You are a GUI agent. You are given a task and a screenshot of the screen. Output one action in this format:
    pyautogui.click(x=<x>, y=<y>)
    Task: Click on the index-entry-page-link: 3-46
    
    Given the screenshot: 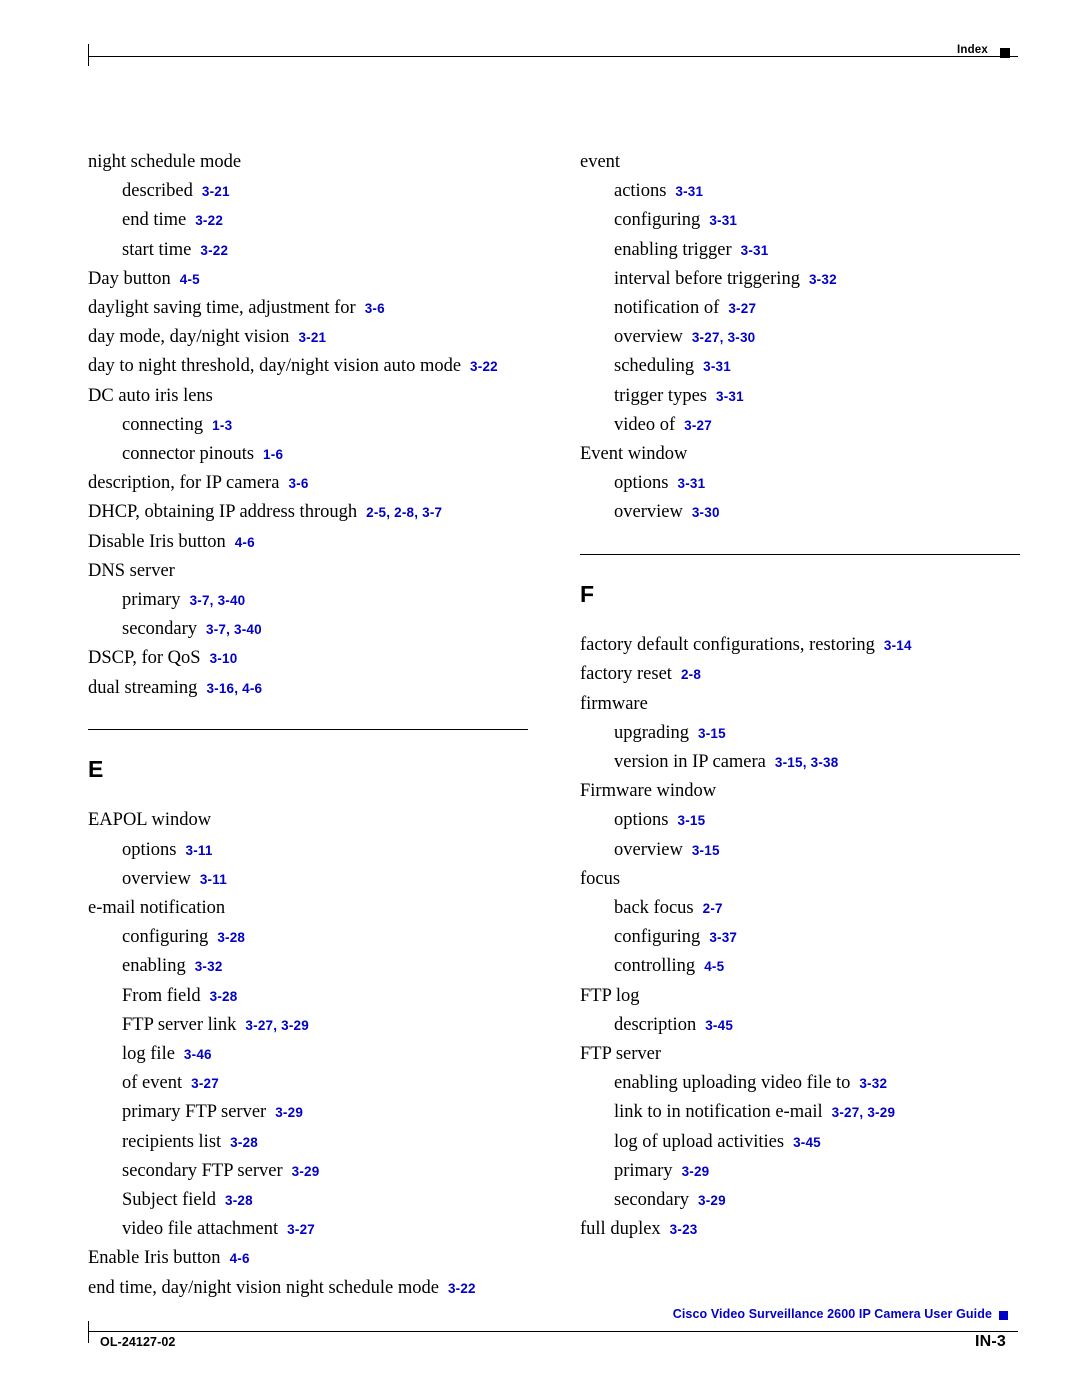 What is the action you would take?
    pyautogui.click(x=198, y=1054)
    